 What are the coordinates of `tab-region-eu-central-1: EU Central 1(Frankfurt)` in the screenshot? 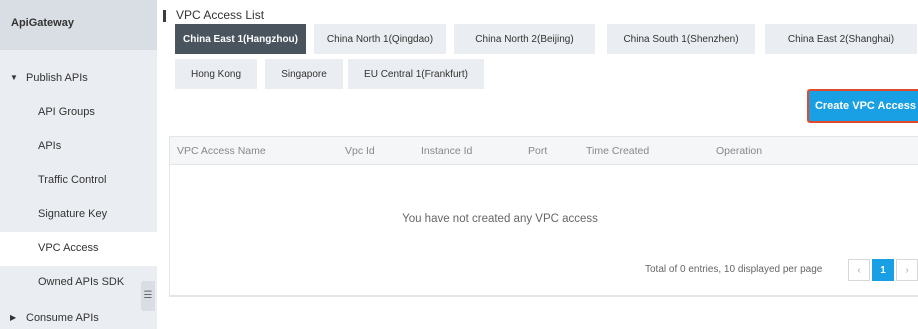 It's located at (416, 74).